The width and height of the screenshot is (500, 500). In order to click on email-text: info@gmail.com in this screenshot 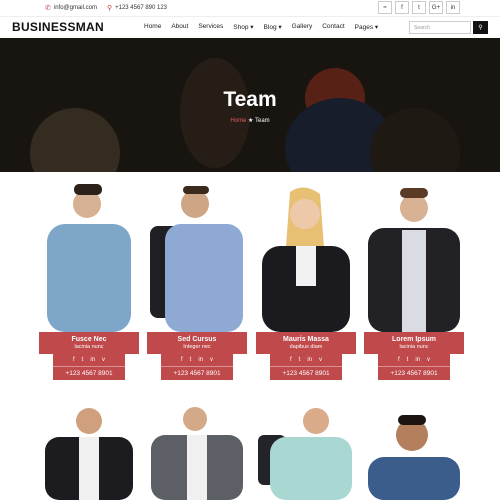, I will do `click(75, 8)`.